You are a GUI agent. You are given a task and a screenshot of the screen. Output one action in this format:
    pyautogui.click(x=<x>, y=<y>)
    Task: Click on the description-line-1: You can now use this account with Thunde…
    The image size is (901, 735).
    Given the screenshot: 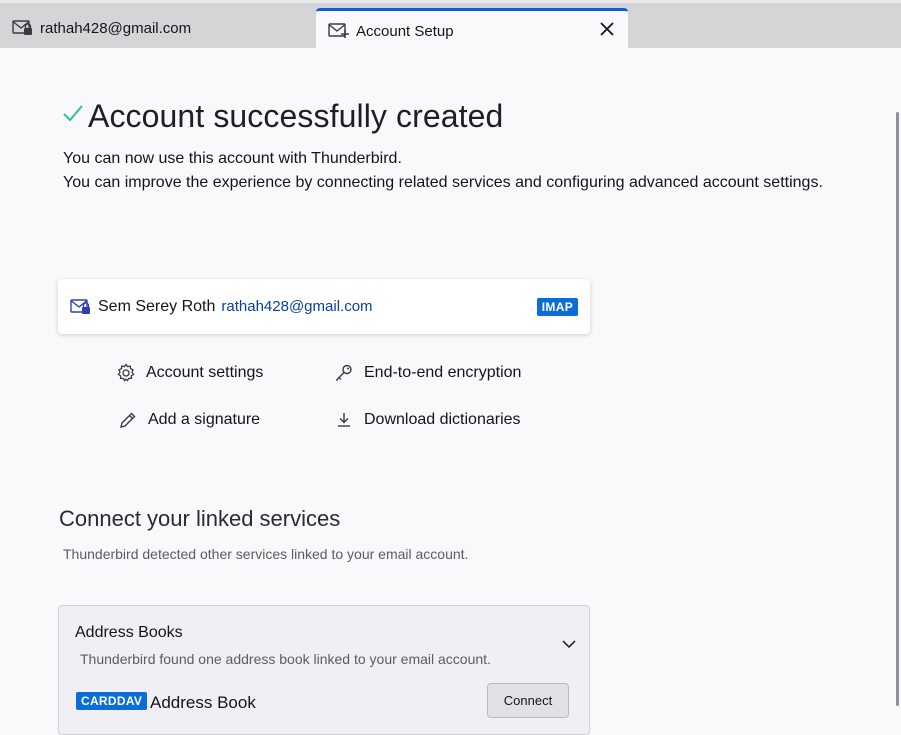 What is the action you would take?
    pyautogui.click(x=232, y=158)
    